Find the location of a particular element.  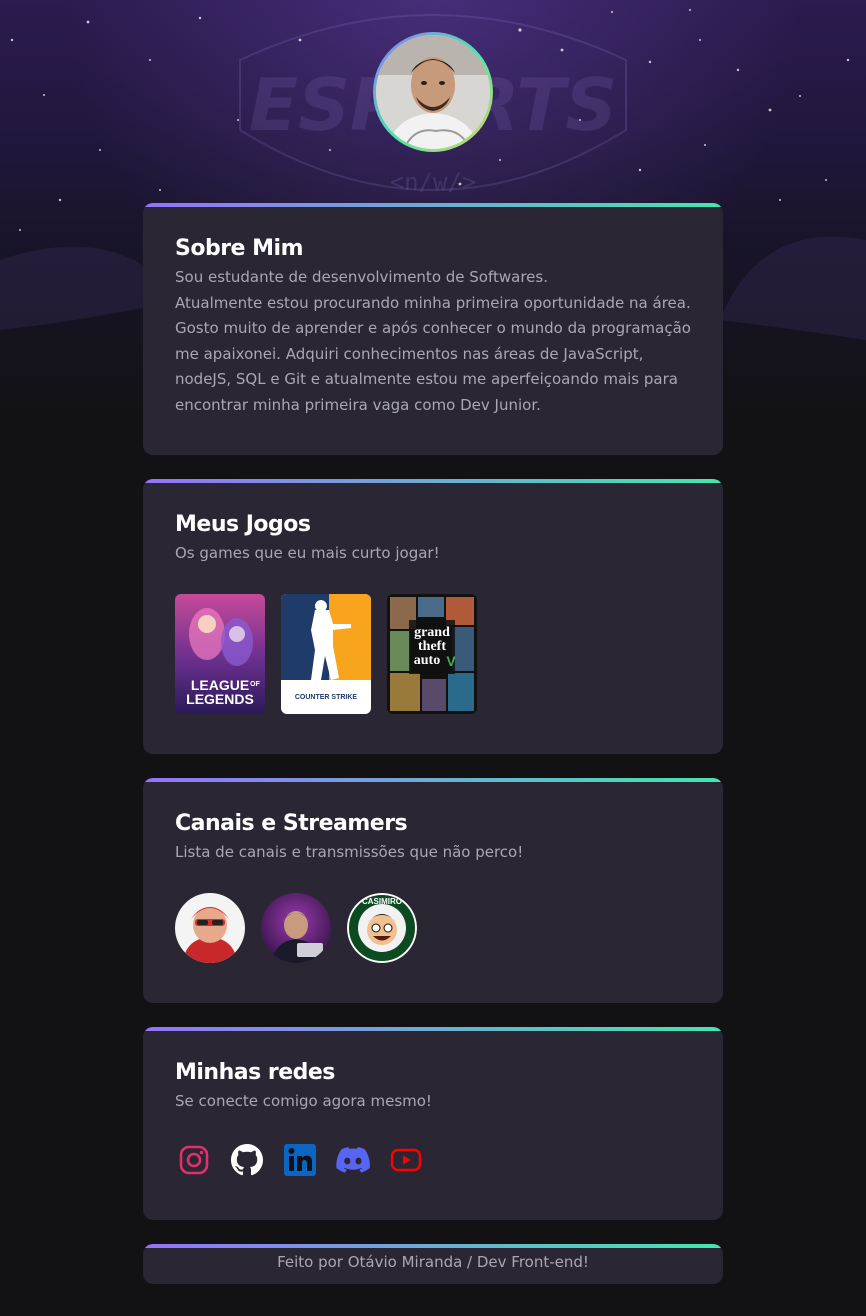

lol-logo-line2: LEGENDS is located at coordinates (220, 699).